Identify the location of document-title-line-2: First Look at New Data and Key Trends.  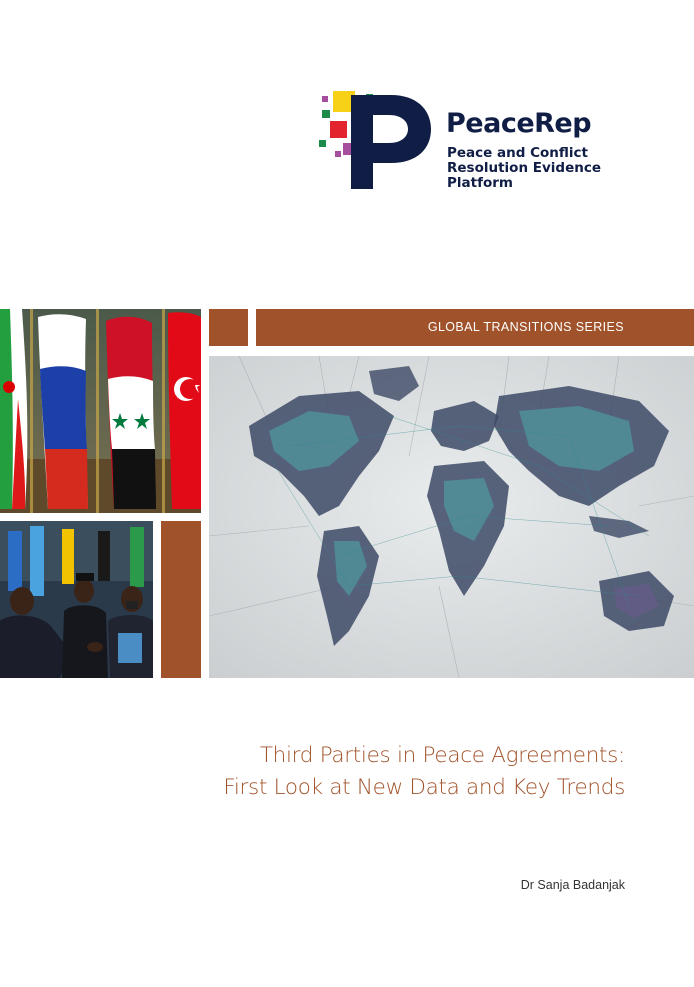
(424, 787).